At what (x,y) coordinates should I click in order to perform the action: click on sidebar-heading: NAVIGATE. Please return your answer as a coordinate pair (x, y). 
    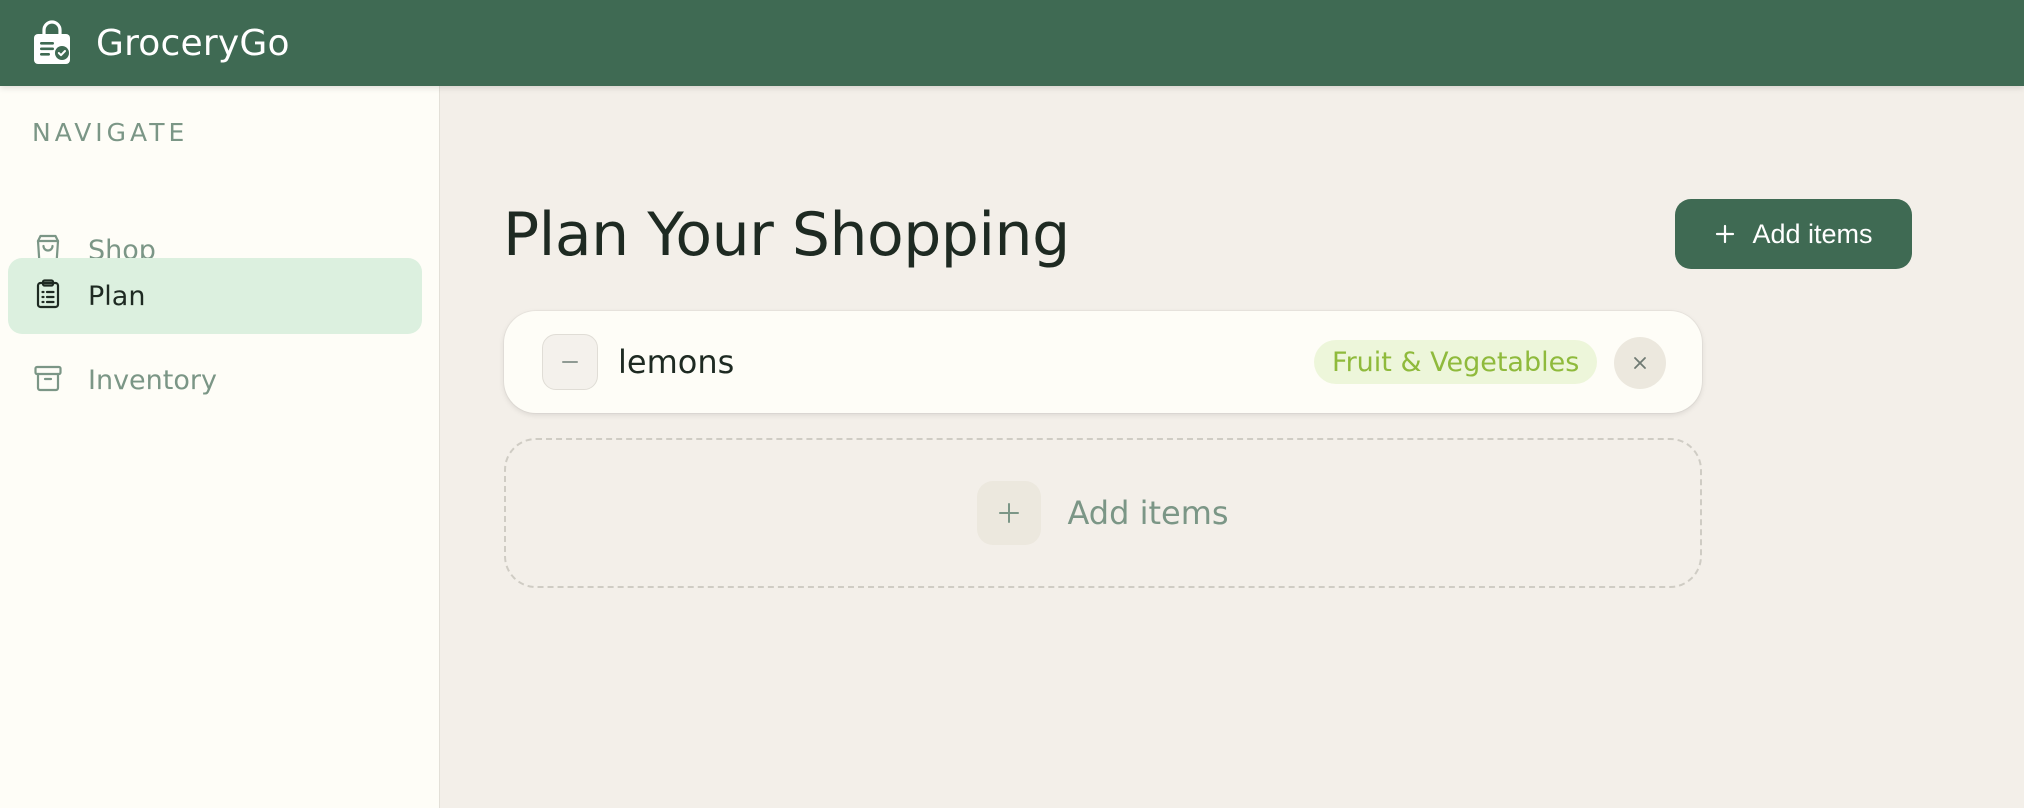
    Looking at the image, I should click on (110, 132).